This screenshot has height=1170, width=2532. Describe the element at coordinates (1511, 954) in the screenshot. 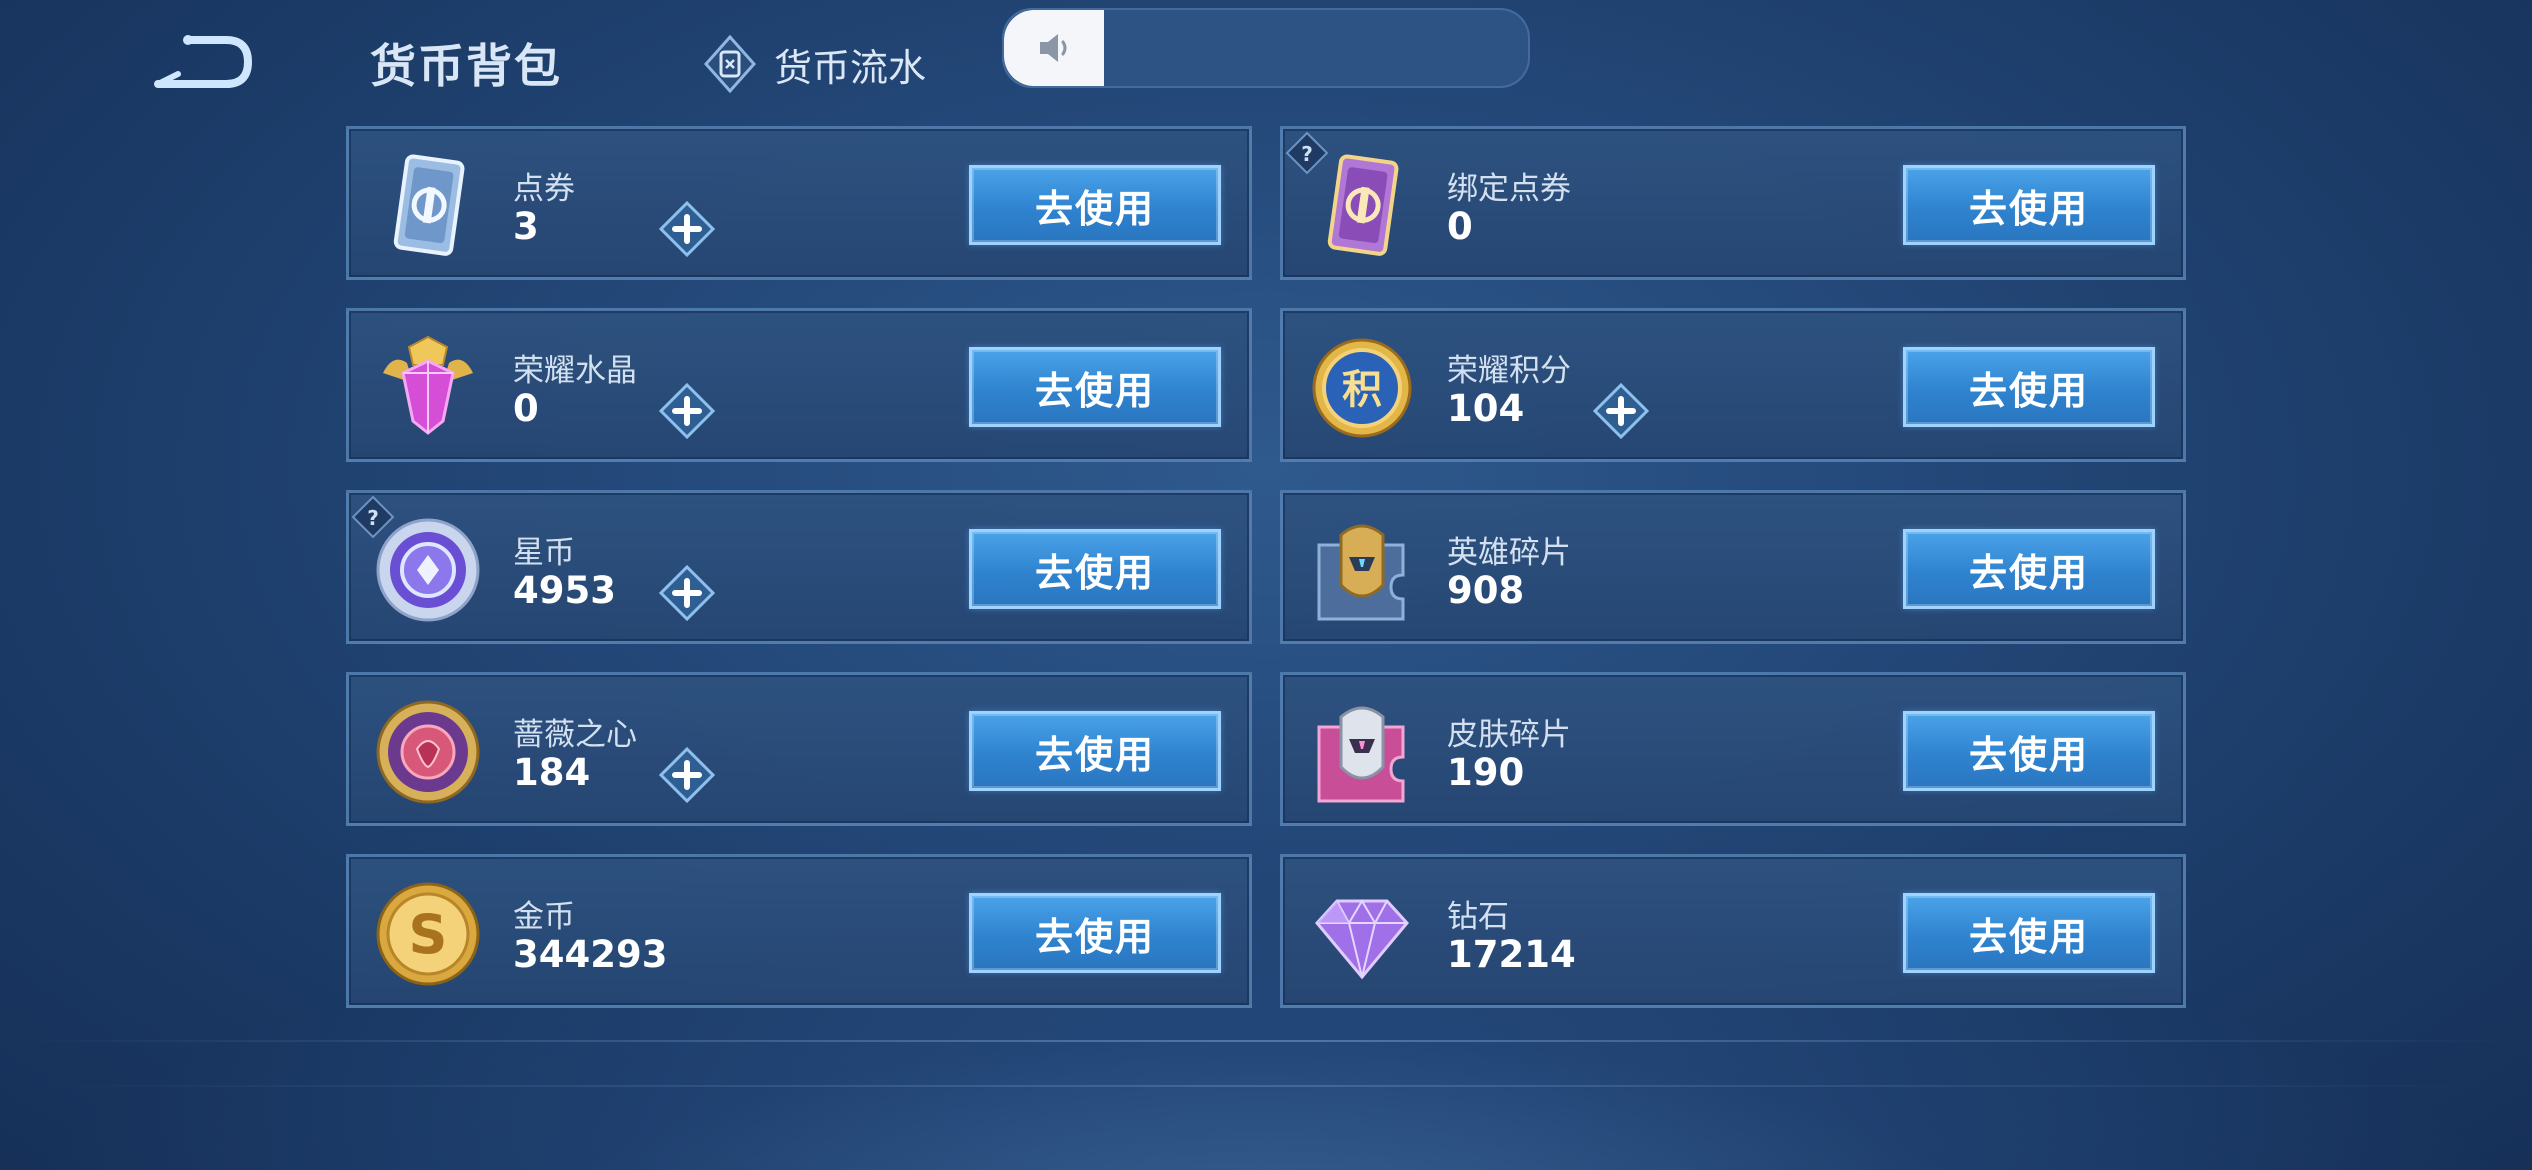

I see `currency-amount: 17214` at that location.